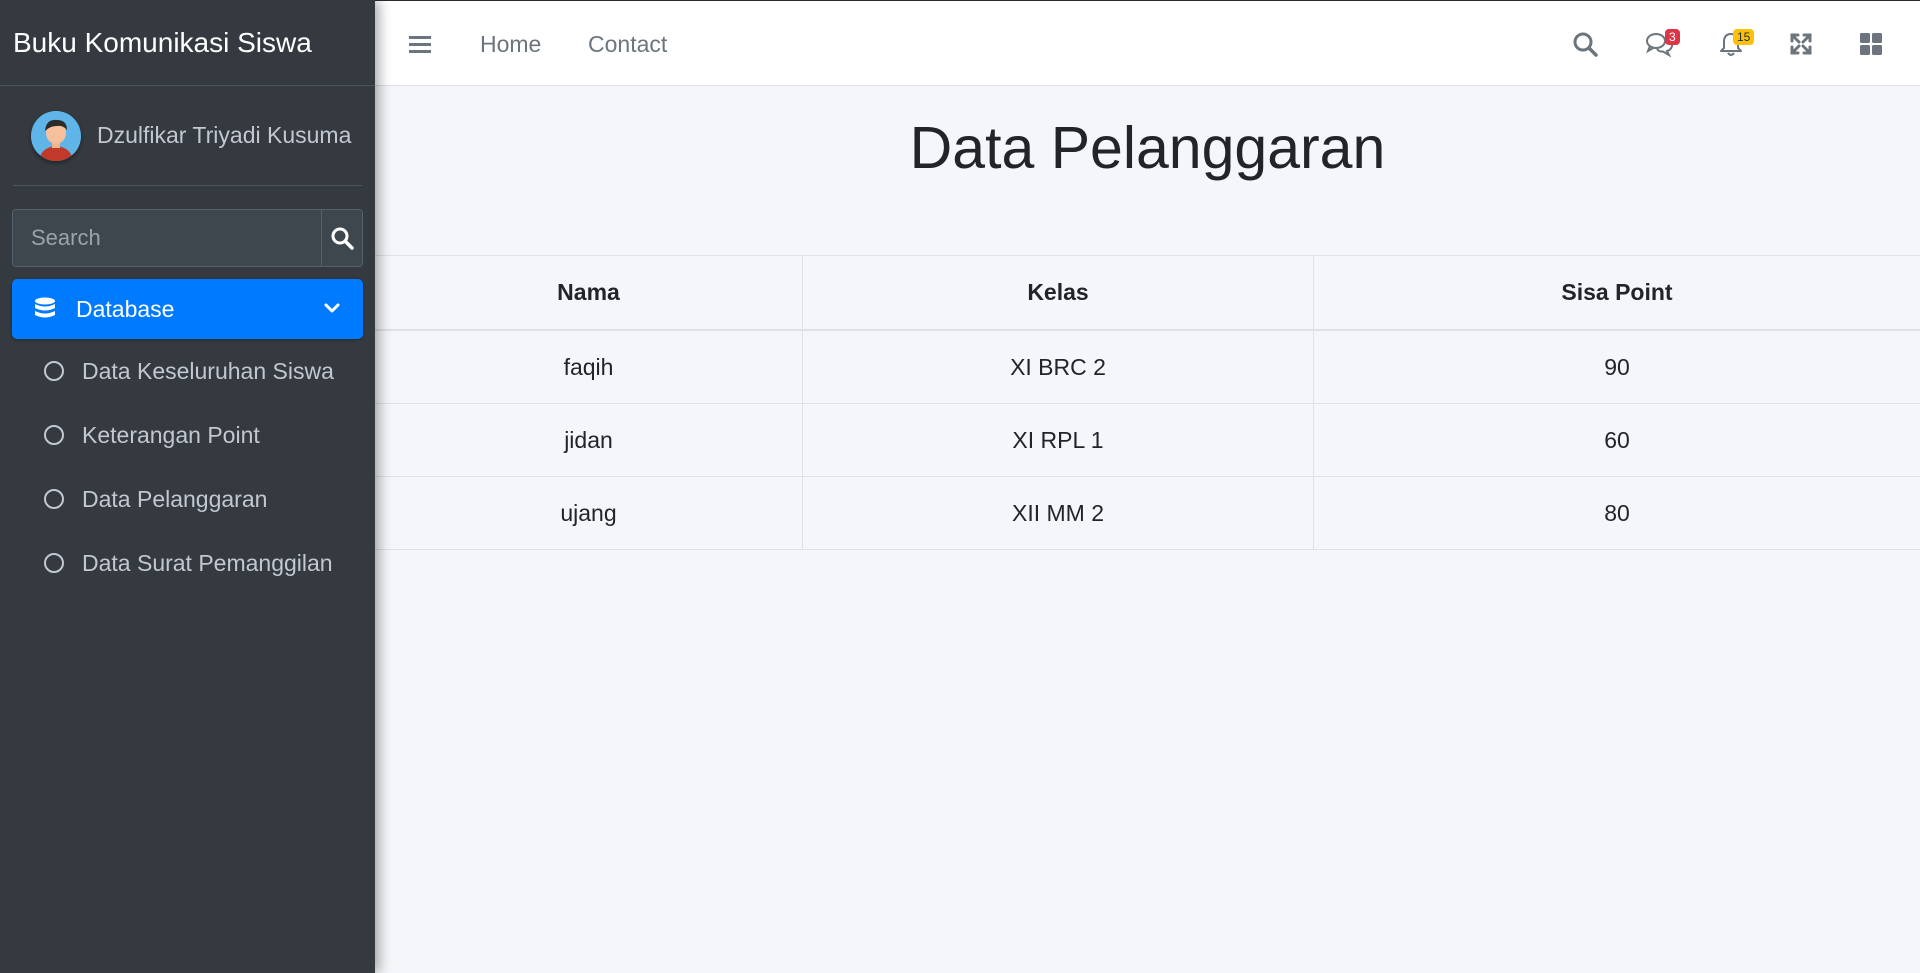 This screenshot has width=1920, height=973. Describe the element at coordinates (1616, 513) in the screenshot. I see `cell-sisa-point: 80` at that location.